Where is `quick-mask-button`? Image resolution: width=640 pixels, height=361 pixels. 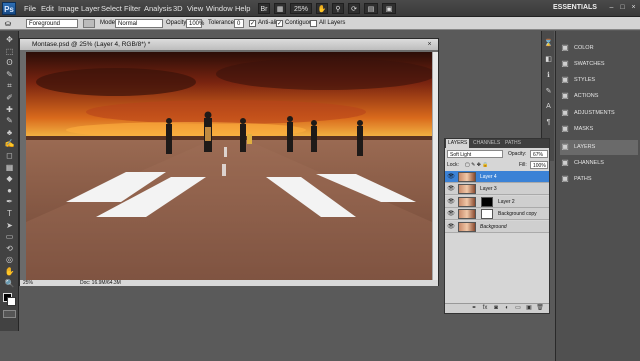
quick-mask-button is located at coordinates (9, 314).